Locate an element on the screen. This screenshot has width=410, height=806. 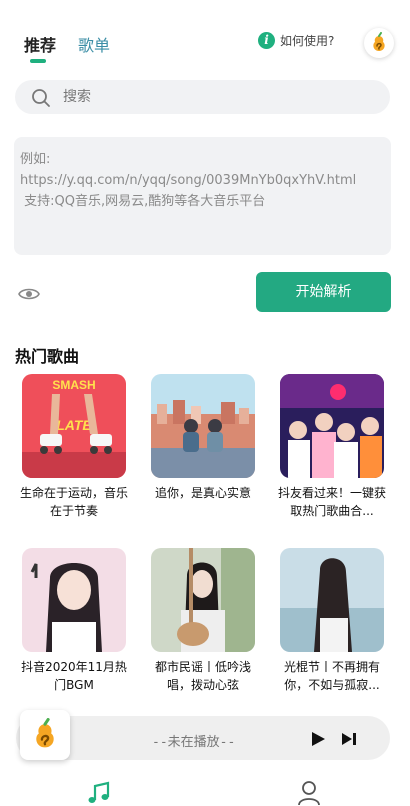
song-card: 抖音2020年11月热门BGM is located at coordinates (74, 621).